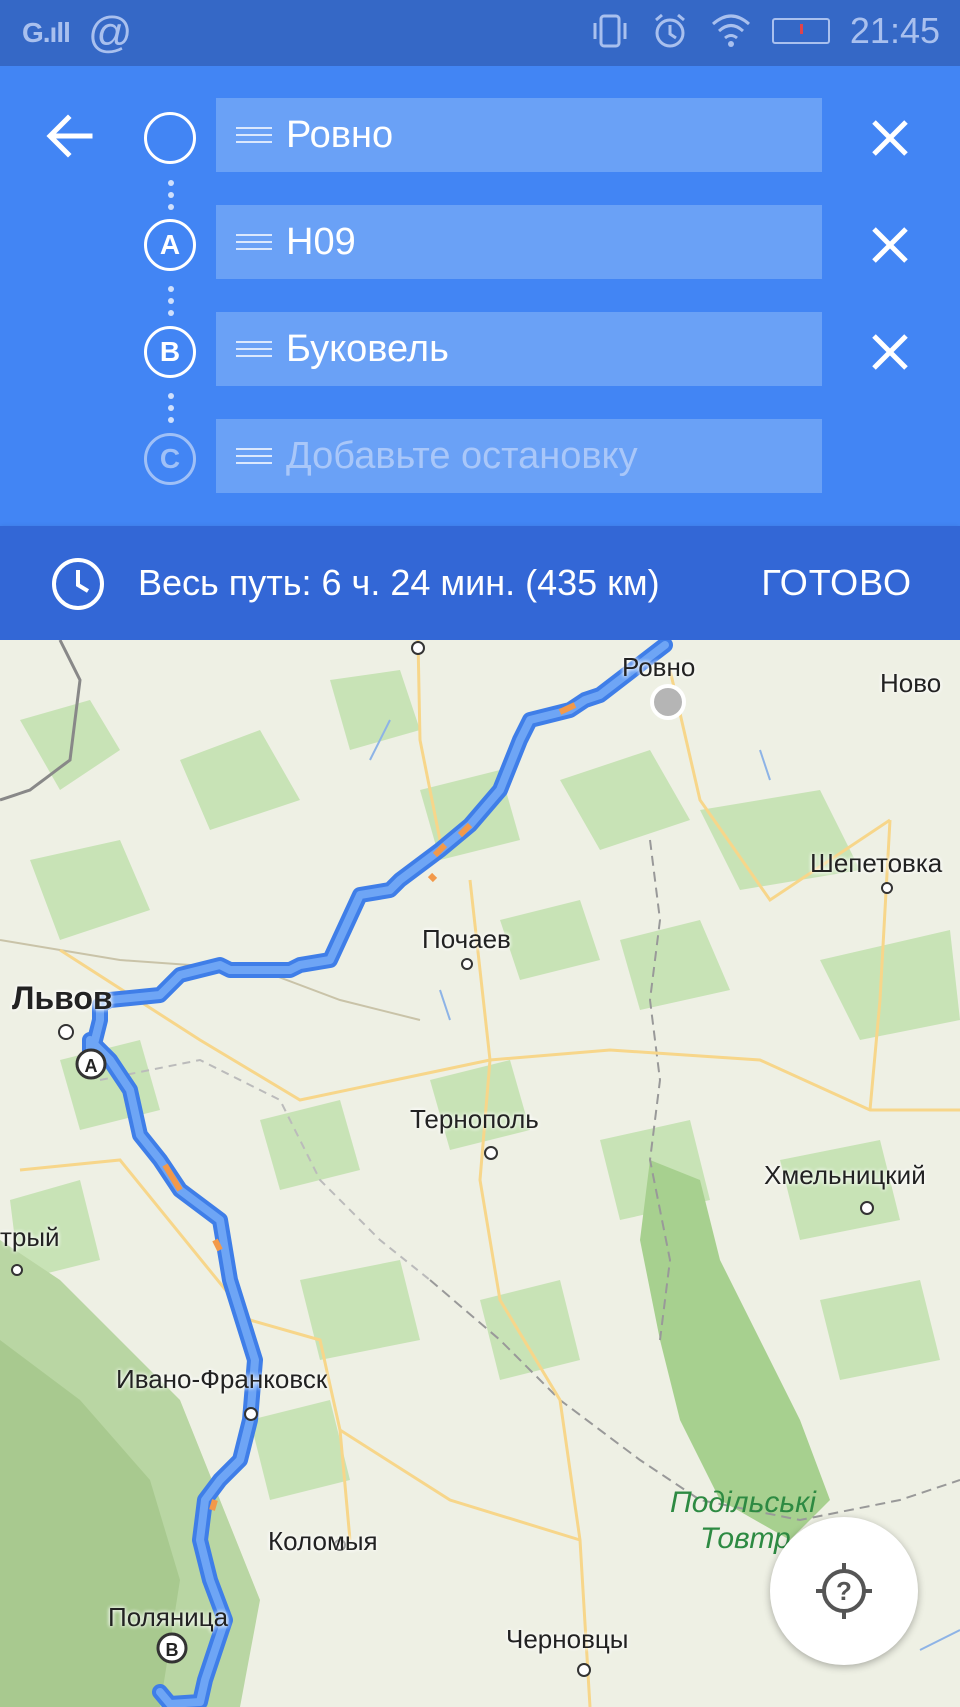  What do you see at coordinates (519, 349) in the screenshot?
I see `stop-b-input: Буковель` at bounding box center [519, 349].